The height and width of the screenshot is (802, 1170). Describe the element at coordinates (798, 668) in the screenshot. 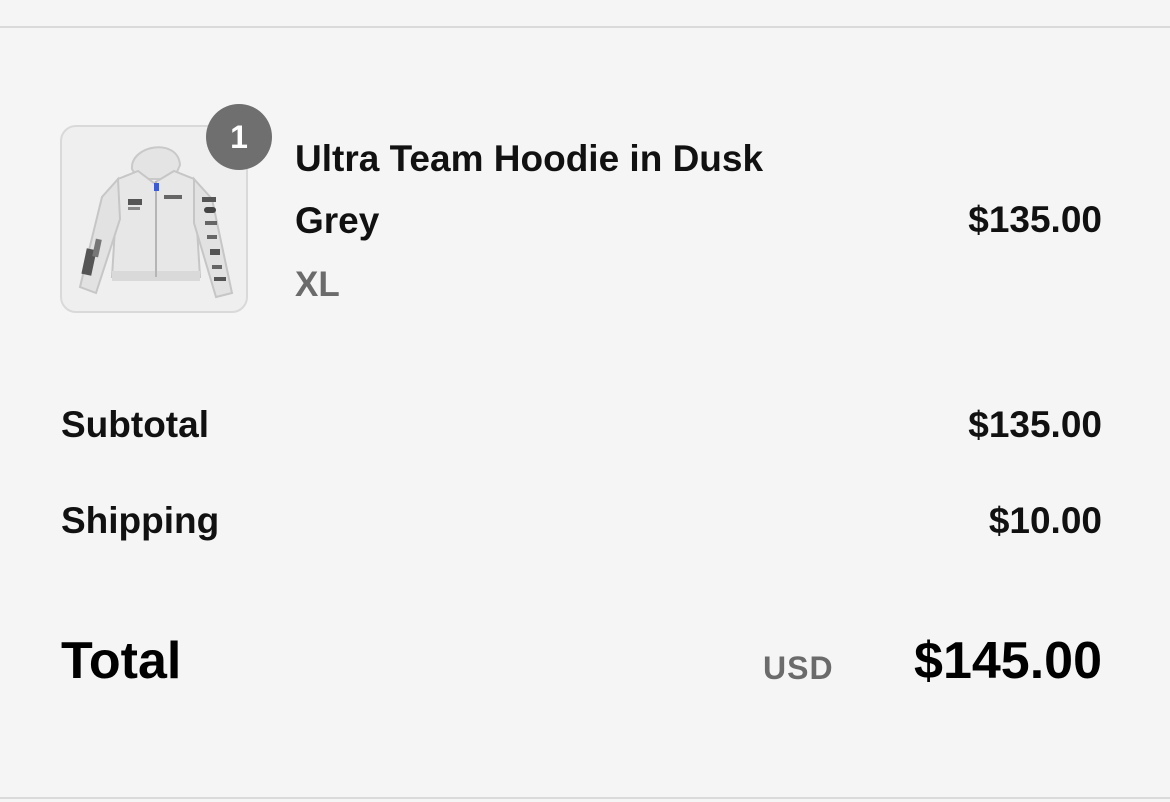

I see `total-currency: USD` at that location.